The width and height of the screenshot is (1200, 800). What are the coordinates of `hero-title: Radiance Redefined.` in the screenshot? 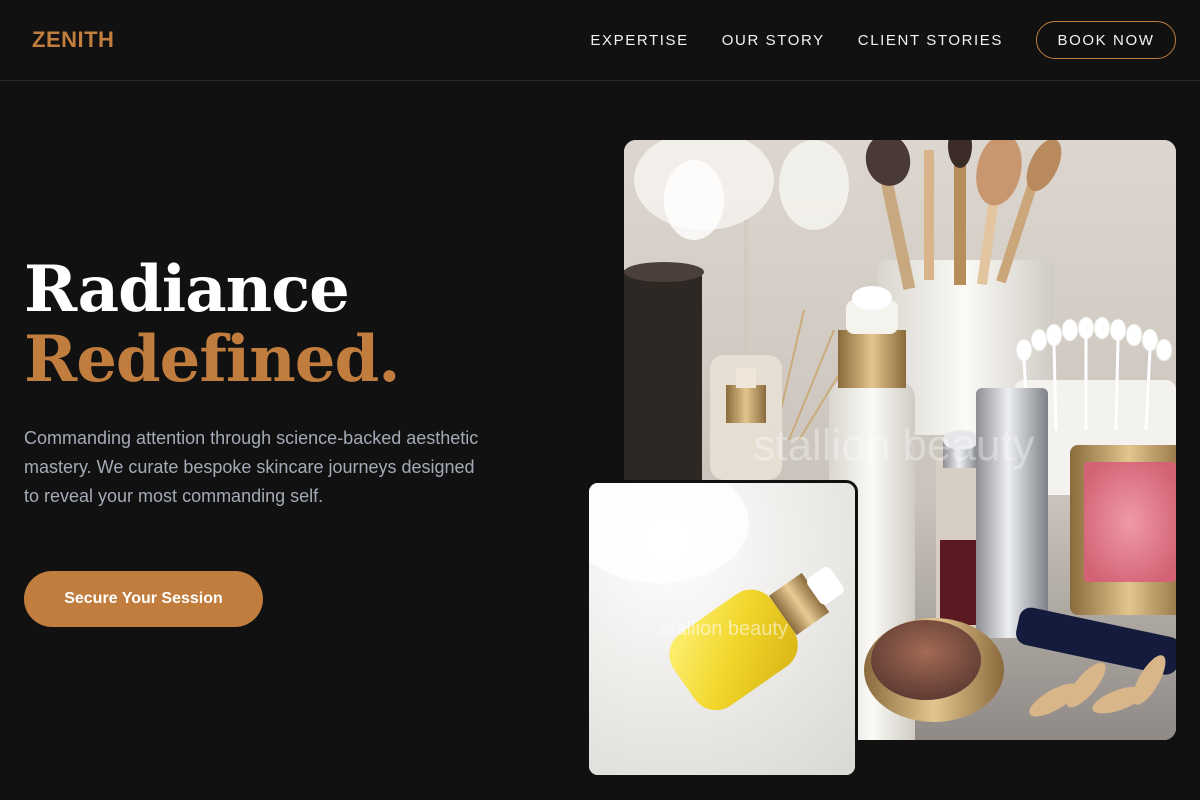 It's located at (212, 325).